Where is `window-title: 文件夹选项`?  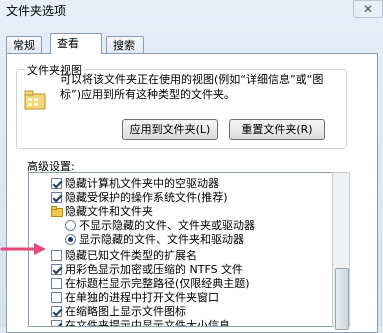
window-title: 文件夹选项 is located at coordinates (36, 11).